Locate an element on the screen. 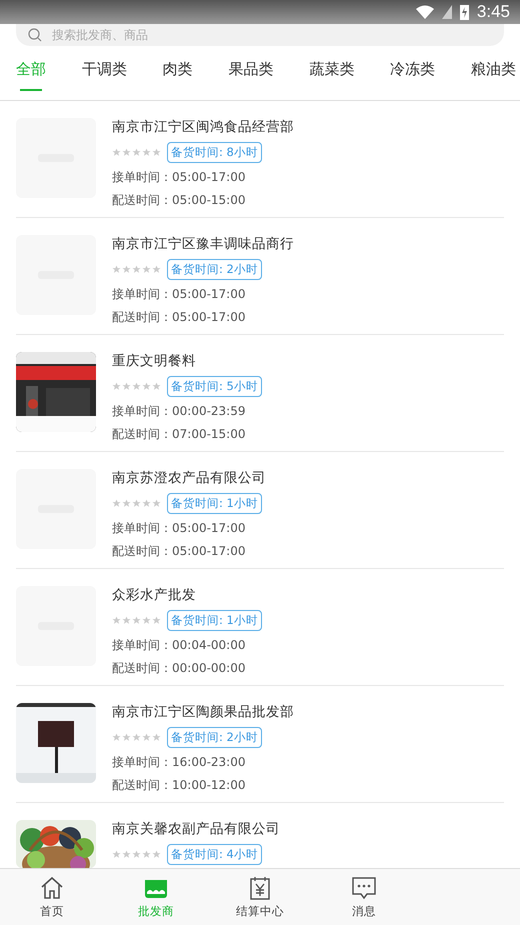 Image resolution: width=520 pixels, height=925 pixels. shop-name: 南京关馨农副产品有限公司 is located at coordinates (196, 829).